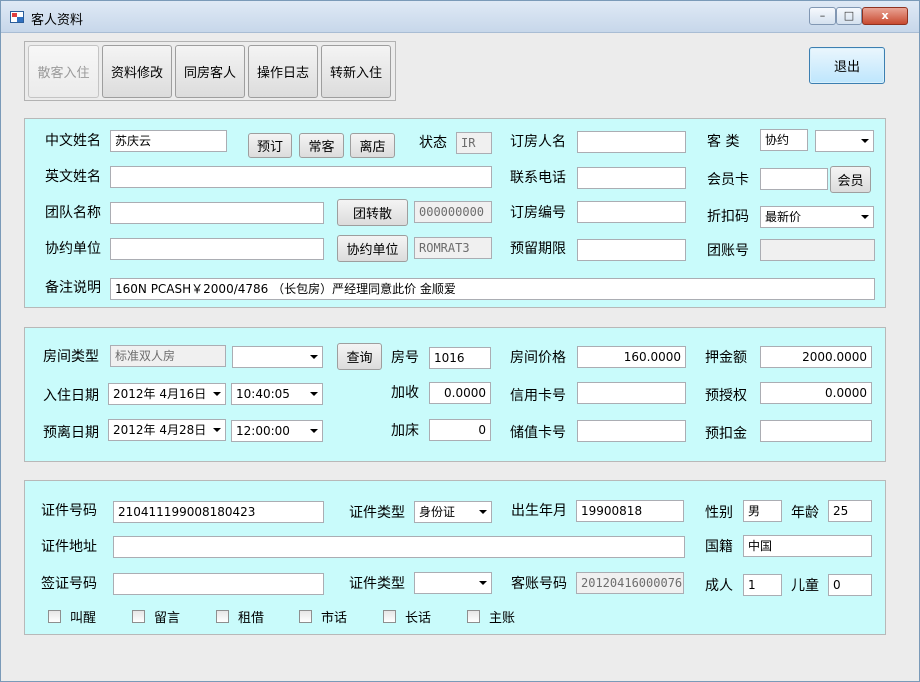 The image size is (920, 682). Describe the element at coordinates (631, 178) in the screenshot. I see `phone-input` at that location.